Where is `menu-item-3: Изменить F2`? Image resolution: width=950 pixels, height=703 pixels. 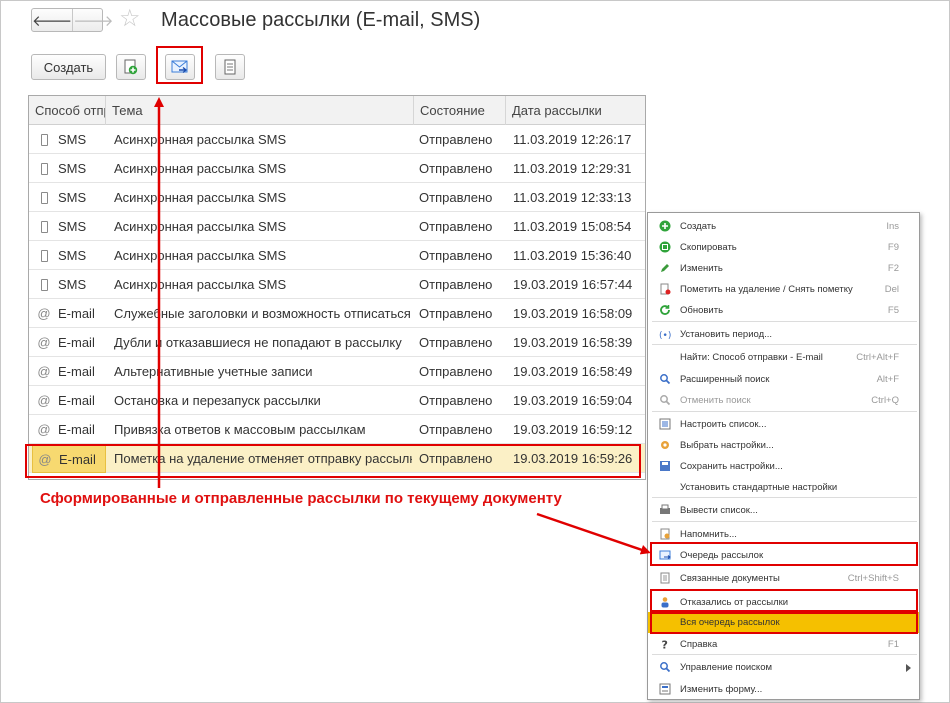 menu-item-3: Изменить F2 is located at coordinates (783, 268).